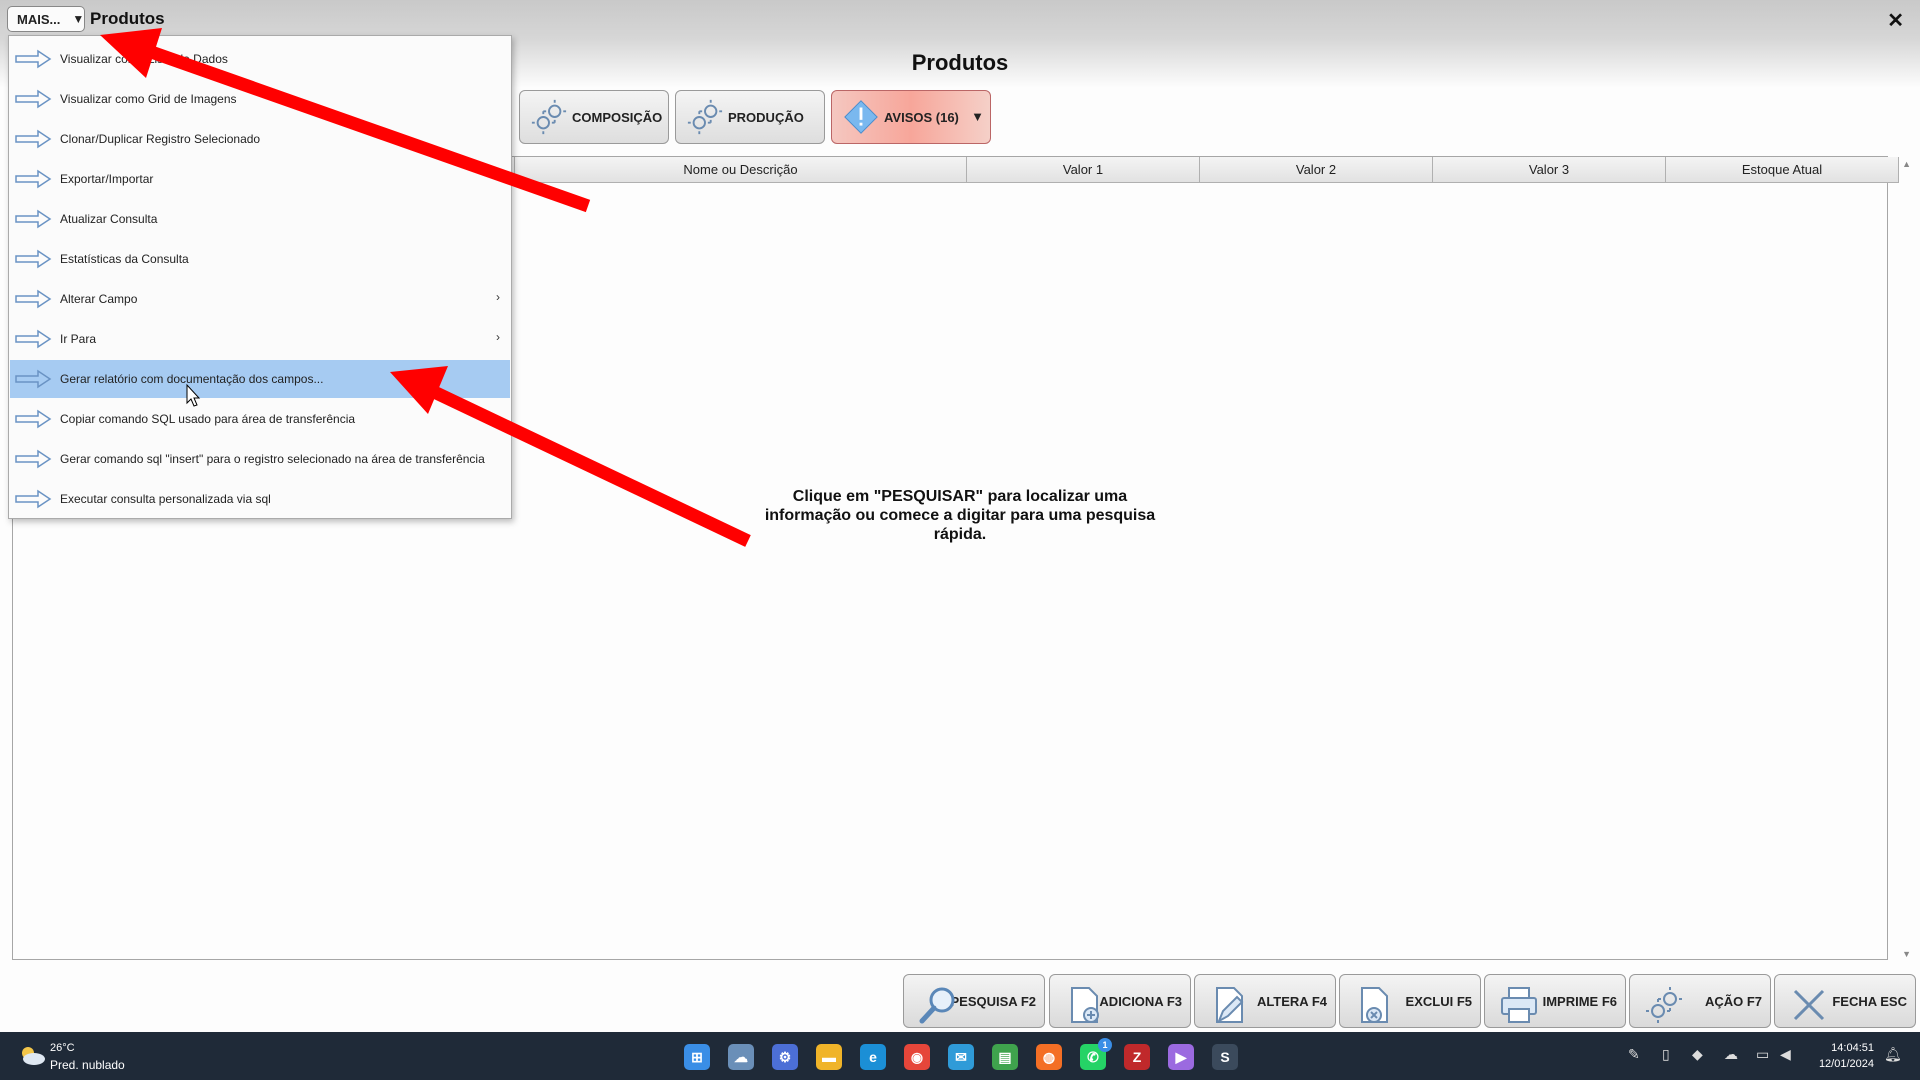  I want to click on security-icon: ◆, so click(1697, 1054).